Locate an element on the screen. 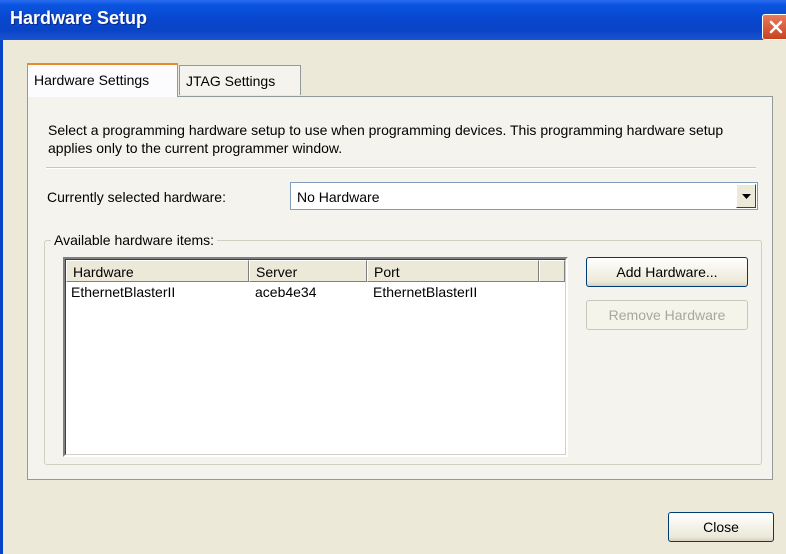 This screenshot has height=554, width=786. available-hardware-label: Available hardware items: is located at coordinates (134, 240).